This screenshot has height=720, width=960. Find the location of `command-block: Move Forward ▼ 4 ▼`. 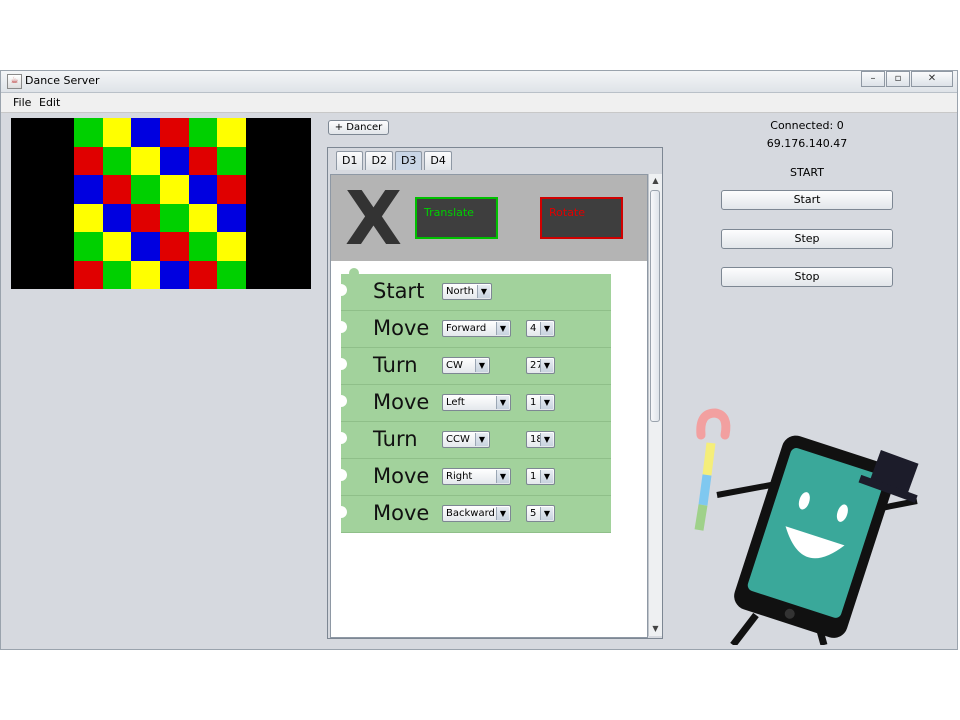

command-block: Move Forward ▼ 4 ▼ is located at coordinates (473, 329).